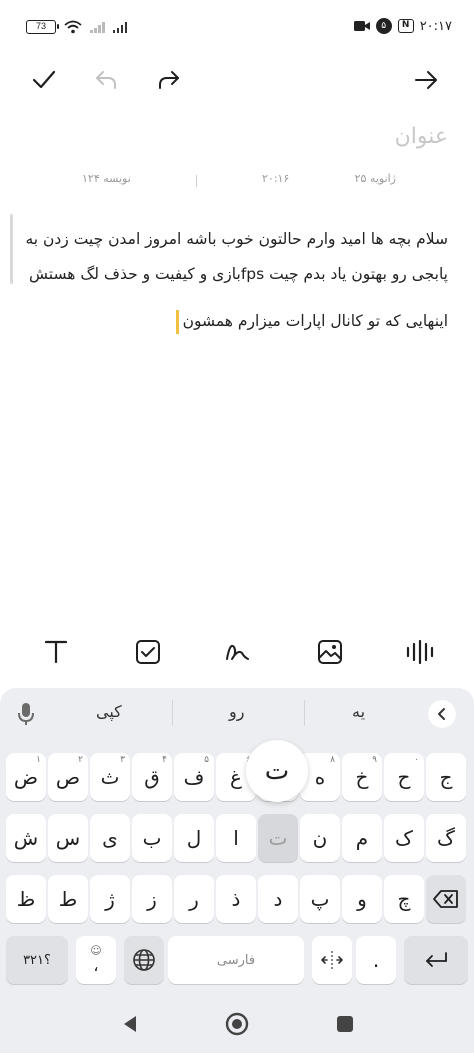 This screenshot has height=1053, width=474. I want to click on format-bar, so click(237, 652).